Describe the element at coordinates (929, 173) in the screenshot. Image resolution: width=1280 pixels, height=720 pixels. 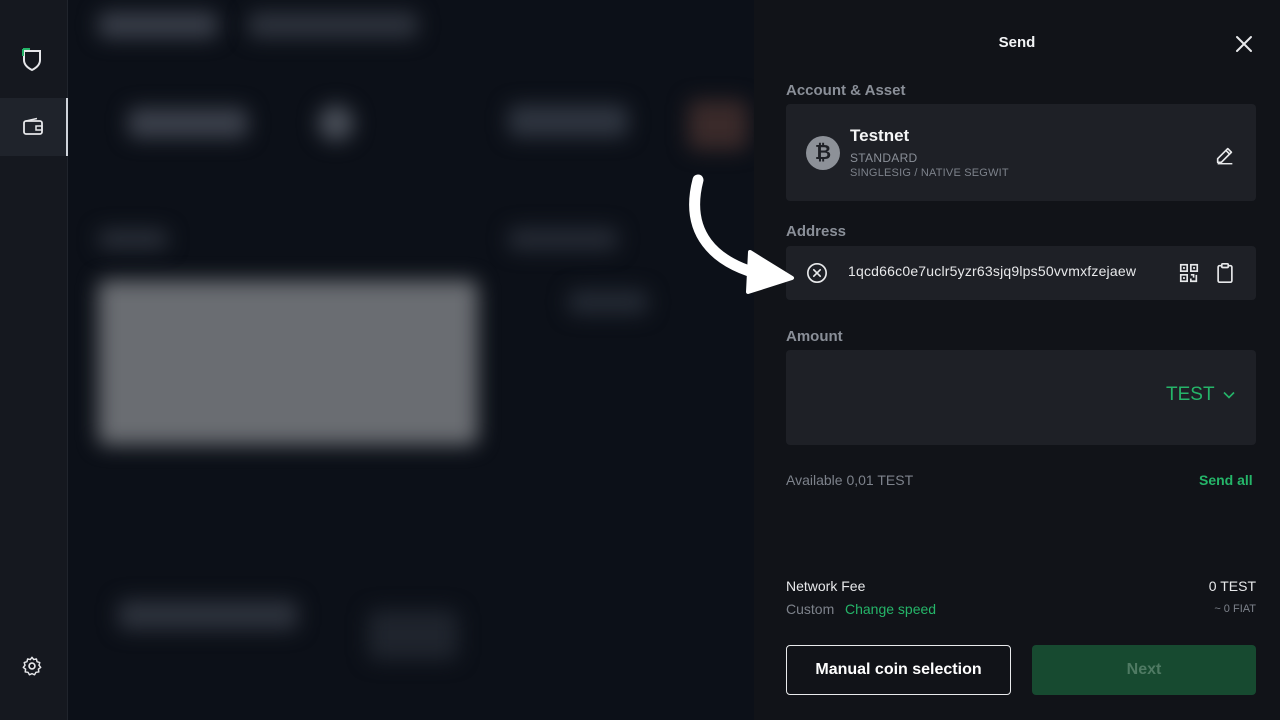
I see `asset-subtype: SINGLESIG / NATIVE SEGWIT` at that location.